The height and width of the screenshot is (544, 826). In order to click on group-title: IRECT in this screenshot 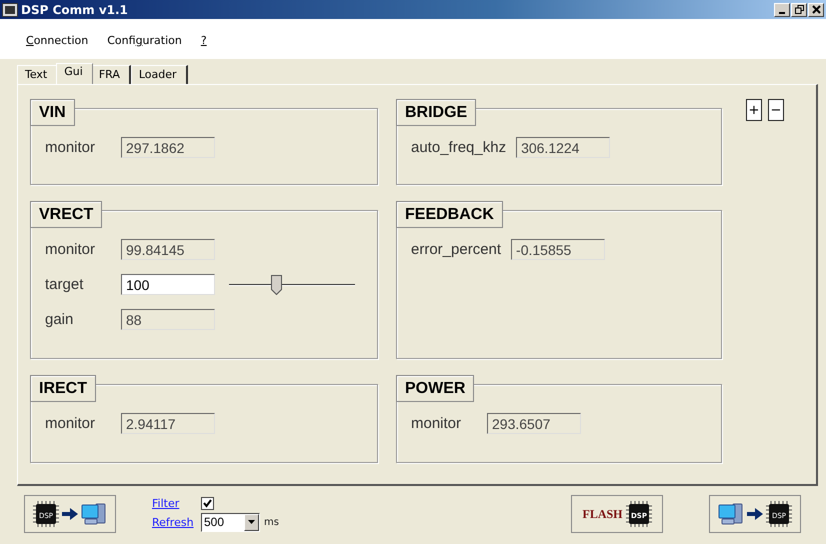, I will do `click(63, 388)`.